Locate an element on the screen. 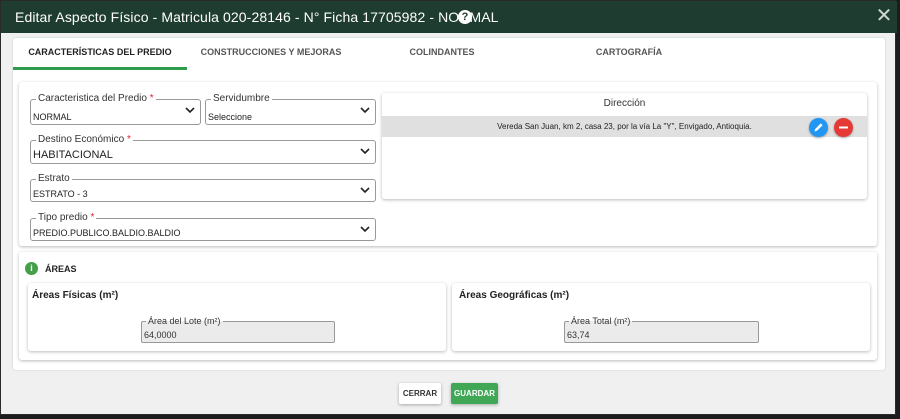 The image size is (900, 419). guardar-button: GUARDAR is located at coordinates (474, 393).